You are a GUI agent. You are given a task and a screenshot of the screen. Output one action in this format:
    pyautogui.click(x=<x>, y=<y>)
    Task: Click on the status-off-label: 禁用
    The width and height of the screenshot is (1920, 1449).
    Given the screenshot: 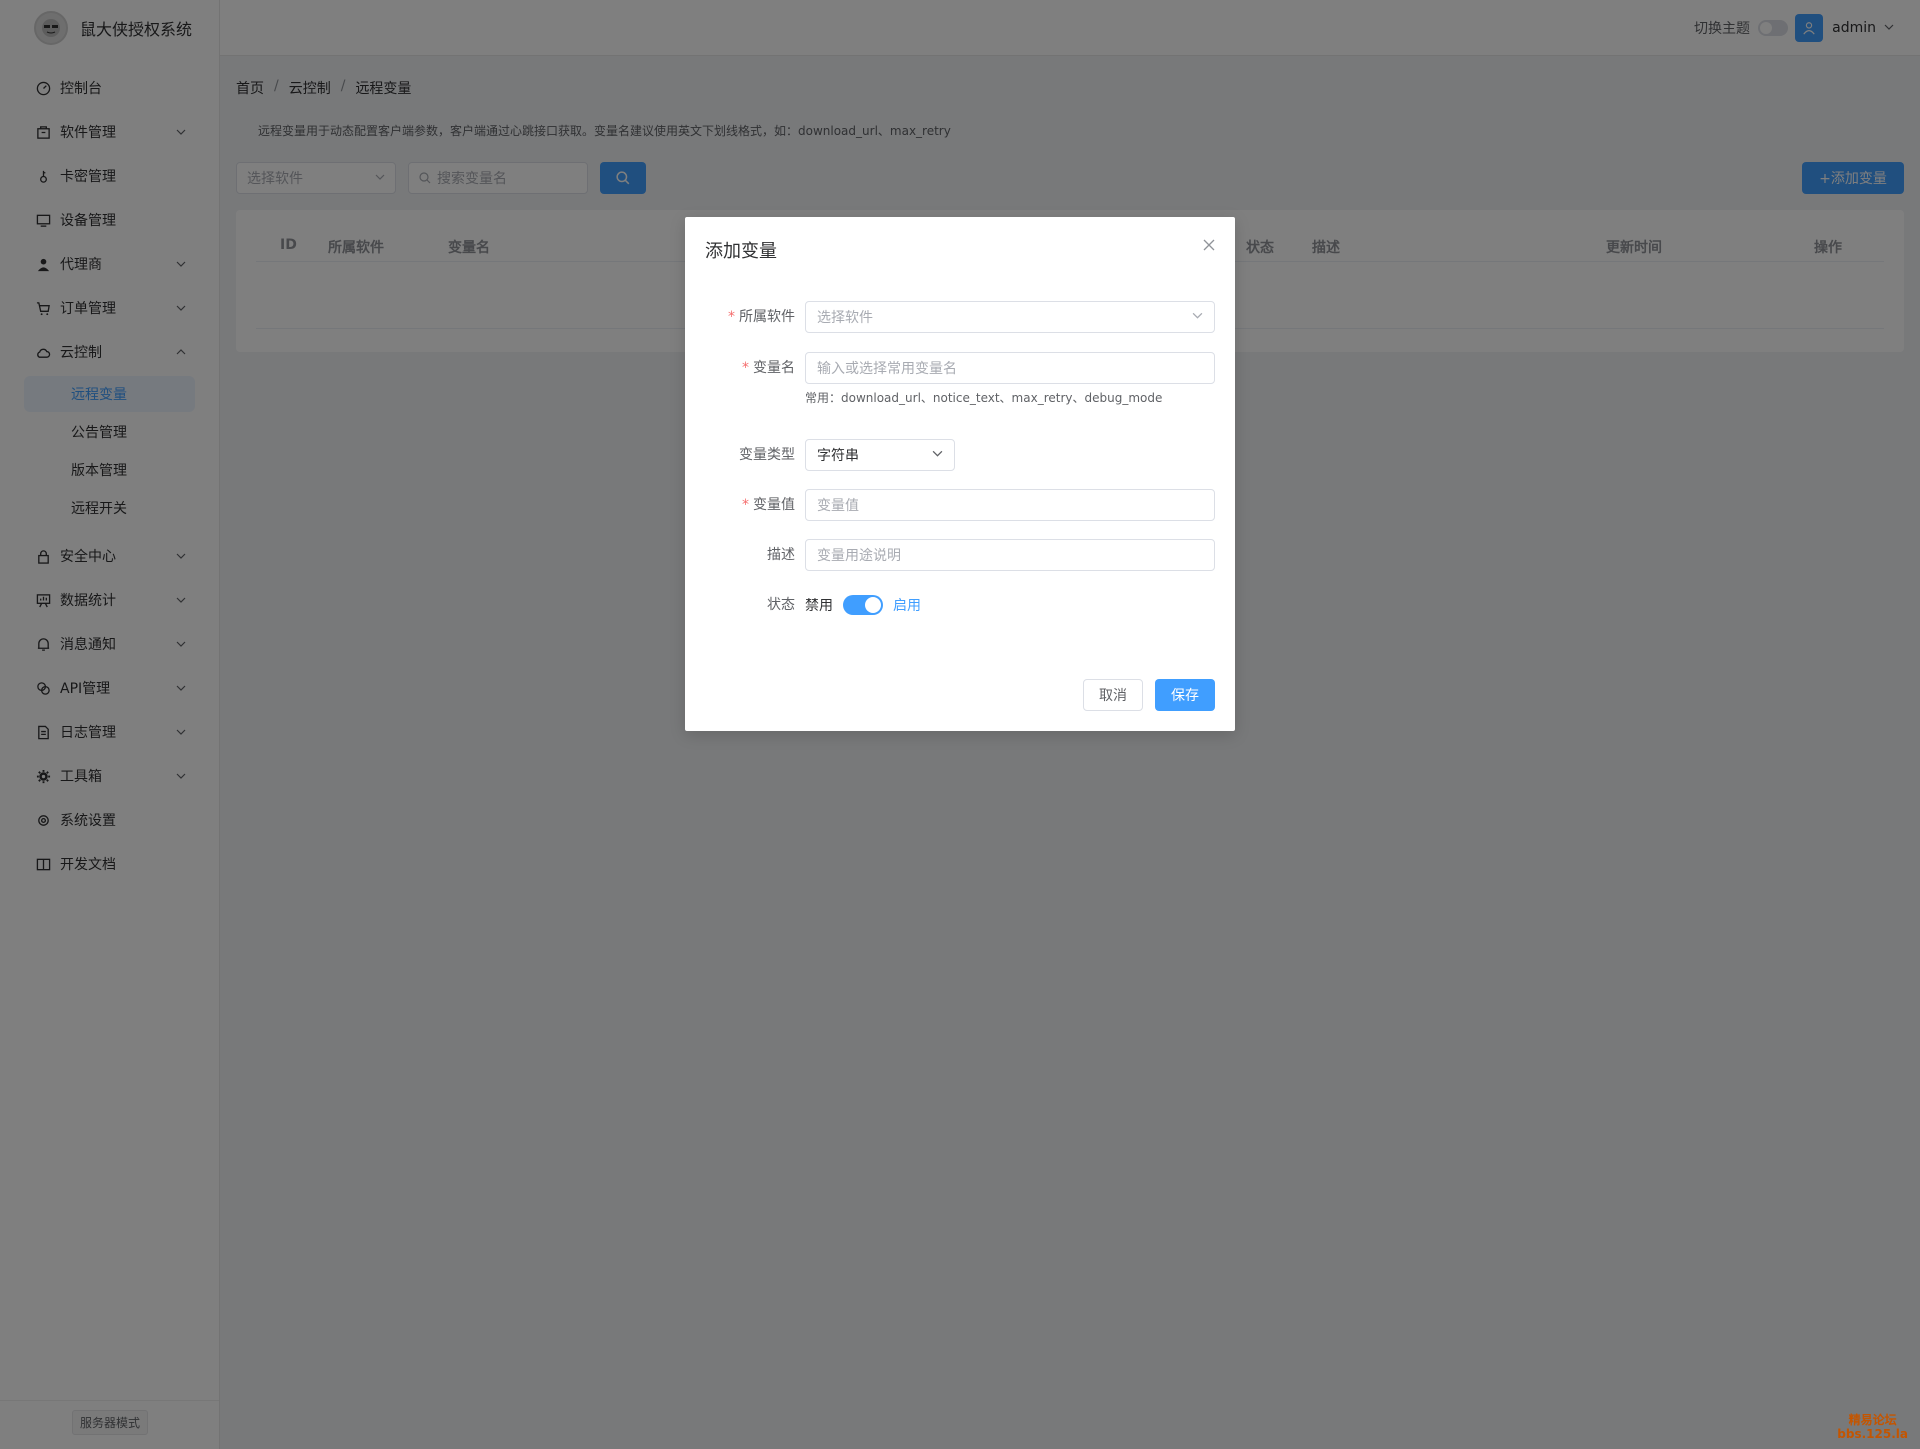 What is the action you would take?
    pyautogui.click(x=819, y=606)
    